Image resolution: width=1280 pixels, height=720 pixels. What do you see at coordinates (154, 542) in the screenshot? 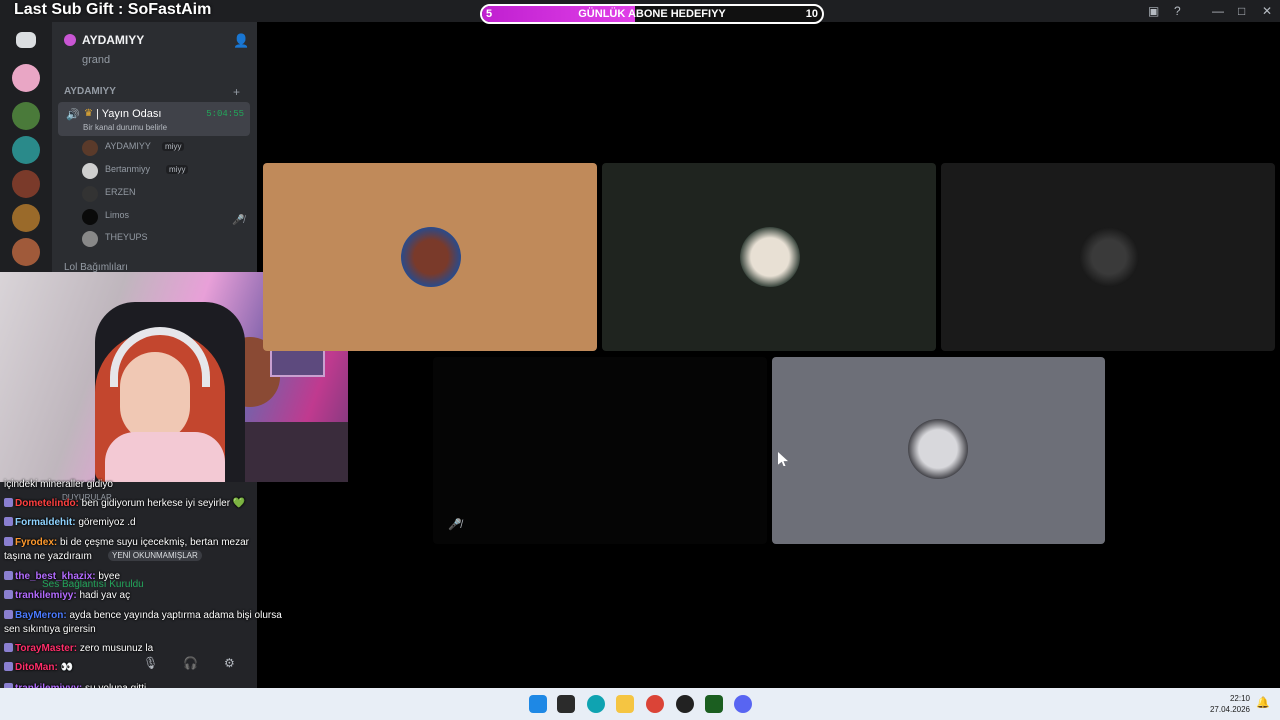
I see `chat-text: bi de çeşme suyu içecekmiş, bertan mezar` at bounding box center [154, 542].